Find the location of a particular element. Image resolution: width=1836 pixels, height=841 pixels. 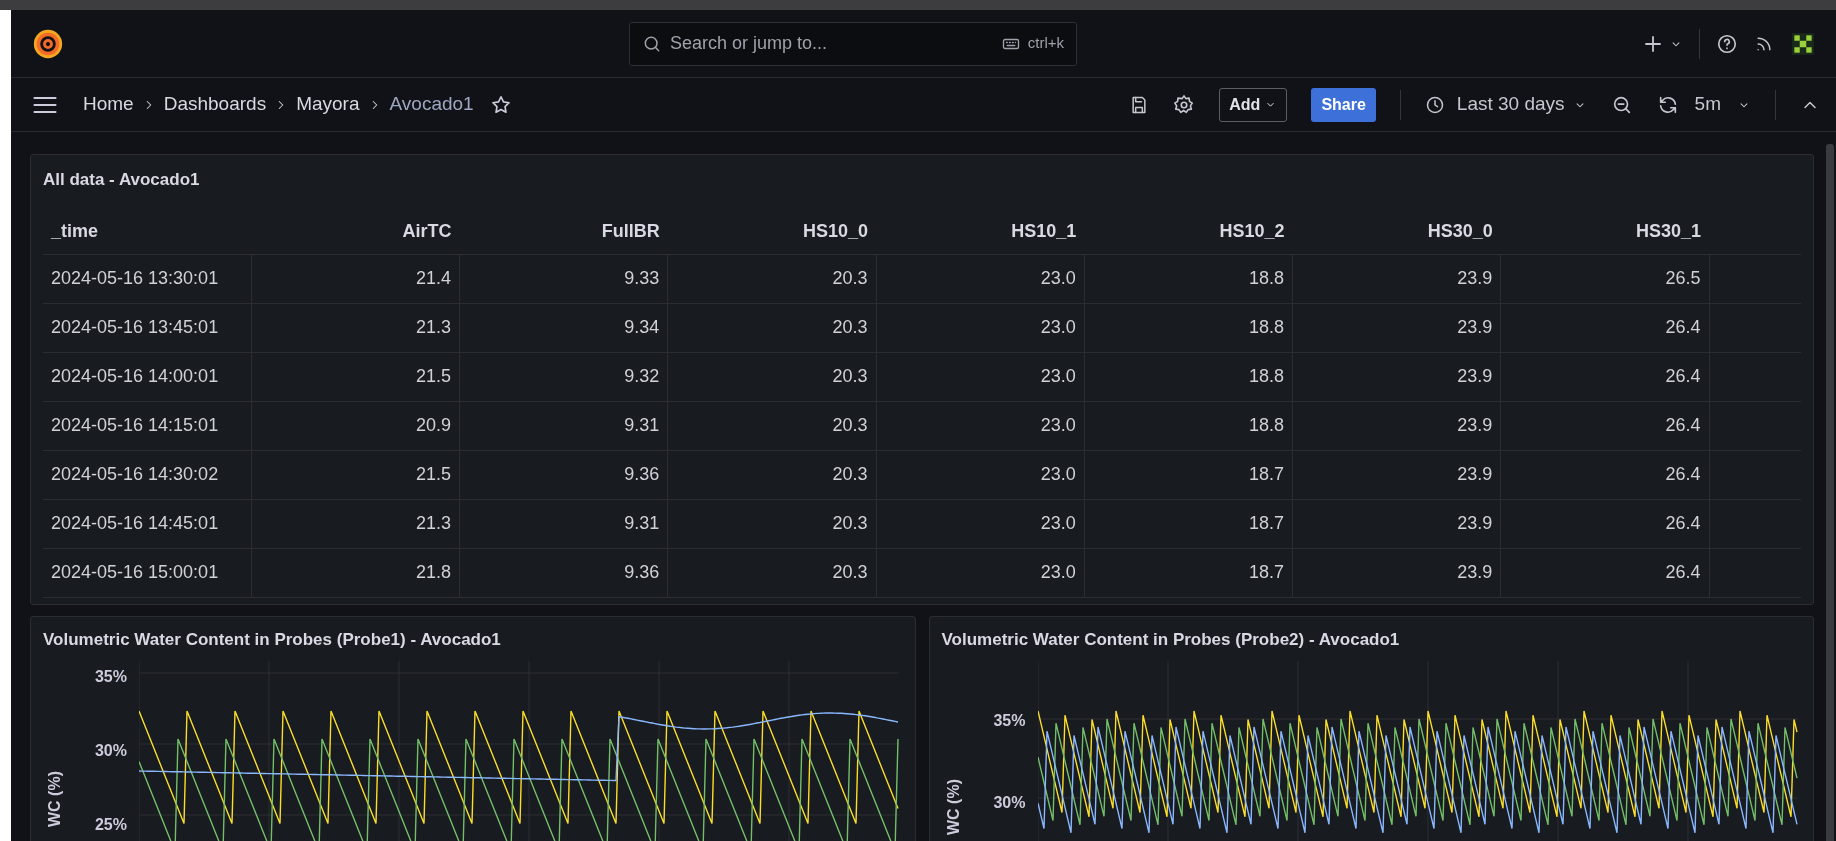

scrollbar is located at coordinates (1830, 492).